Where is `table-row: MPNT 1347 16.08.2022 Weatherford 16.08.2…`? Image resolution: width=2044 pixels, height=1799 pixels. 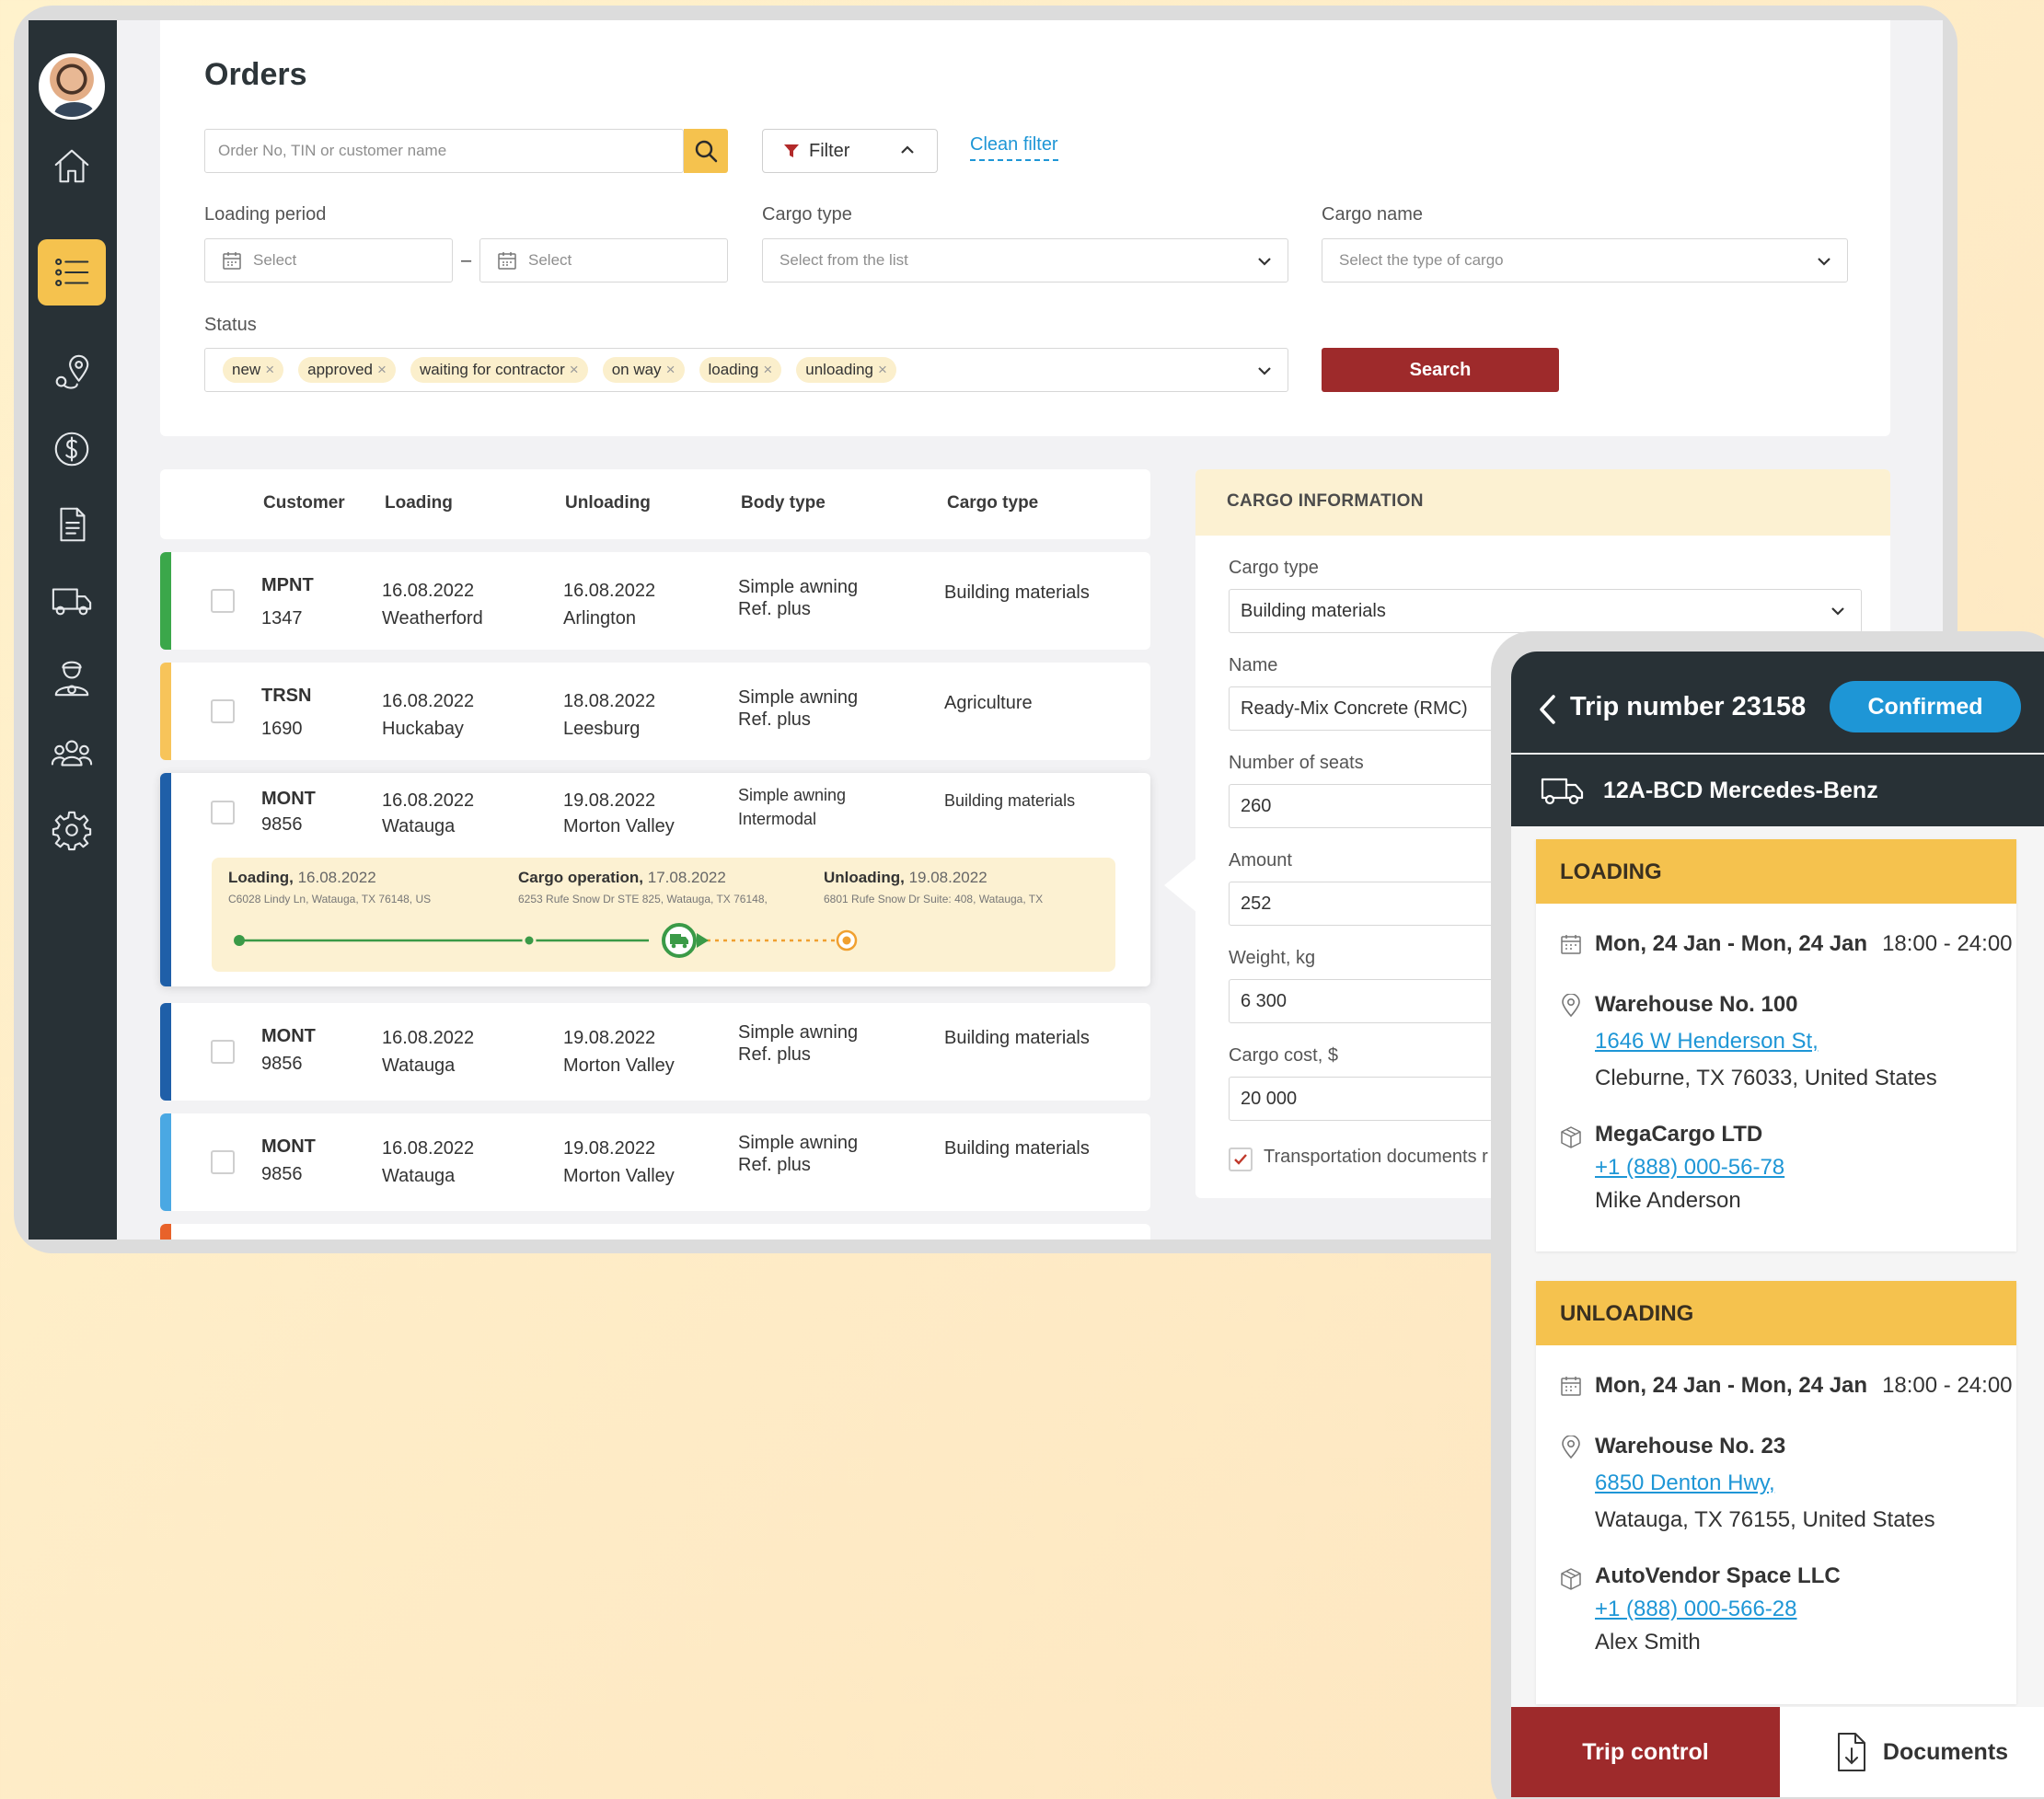
table-row: MPNT 1347 16.08.2022 Weatherford 16.08.2… is located at coordinates (655, 601).